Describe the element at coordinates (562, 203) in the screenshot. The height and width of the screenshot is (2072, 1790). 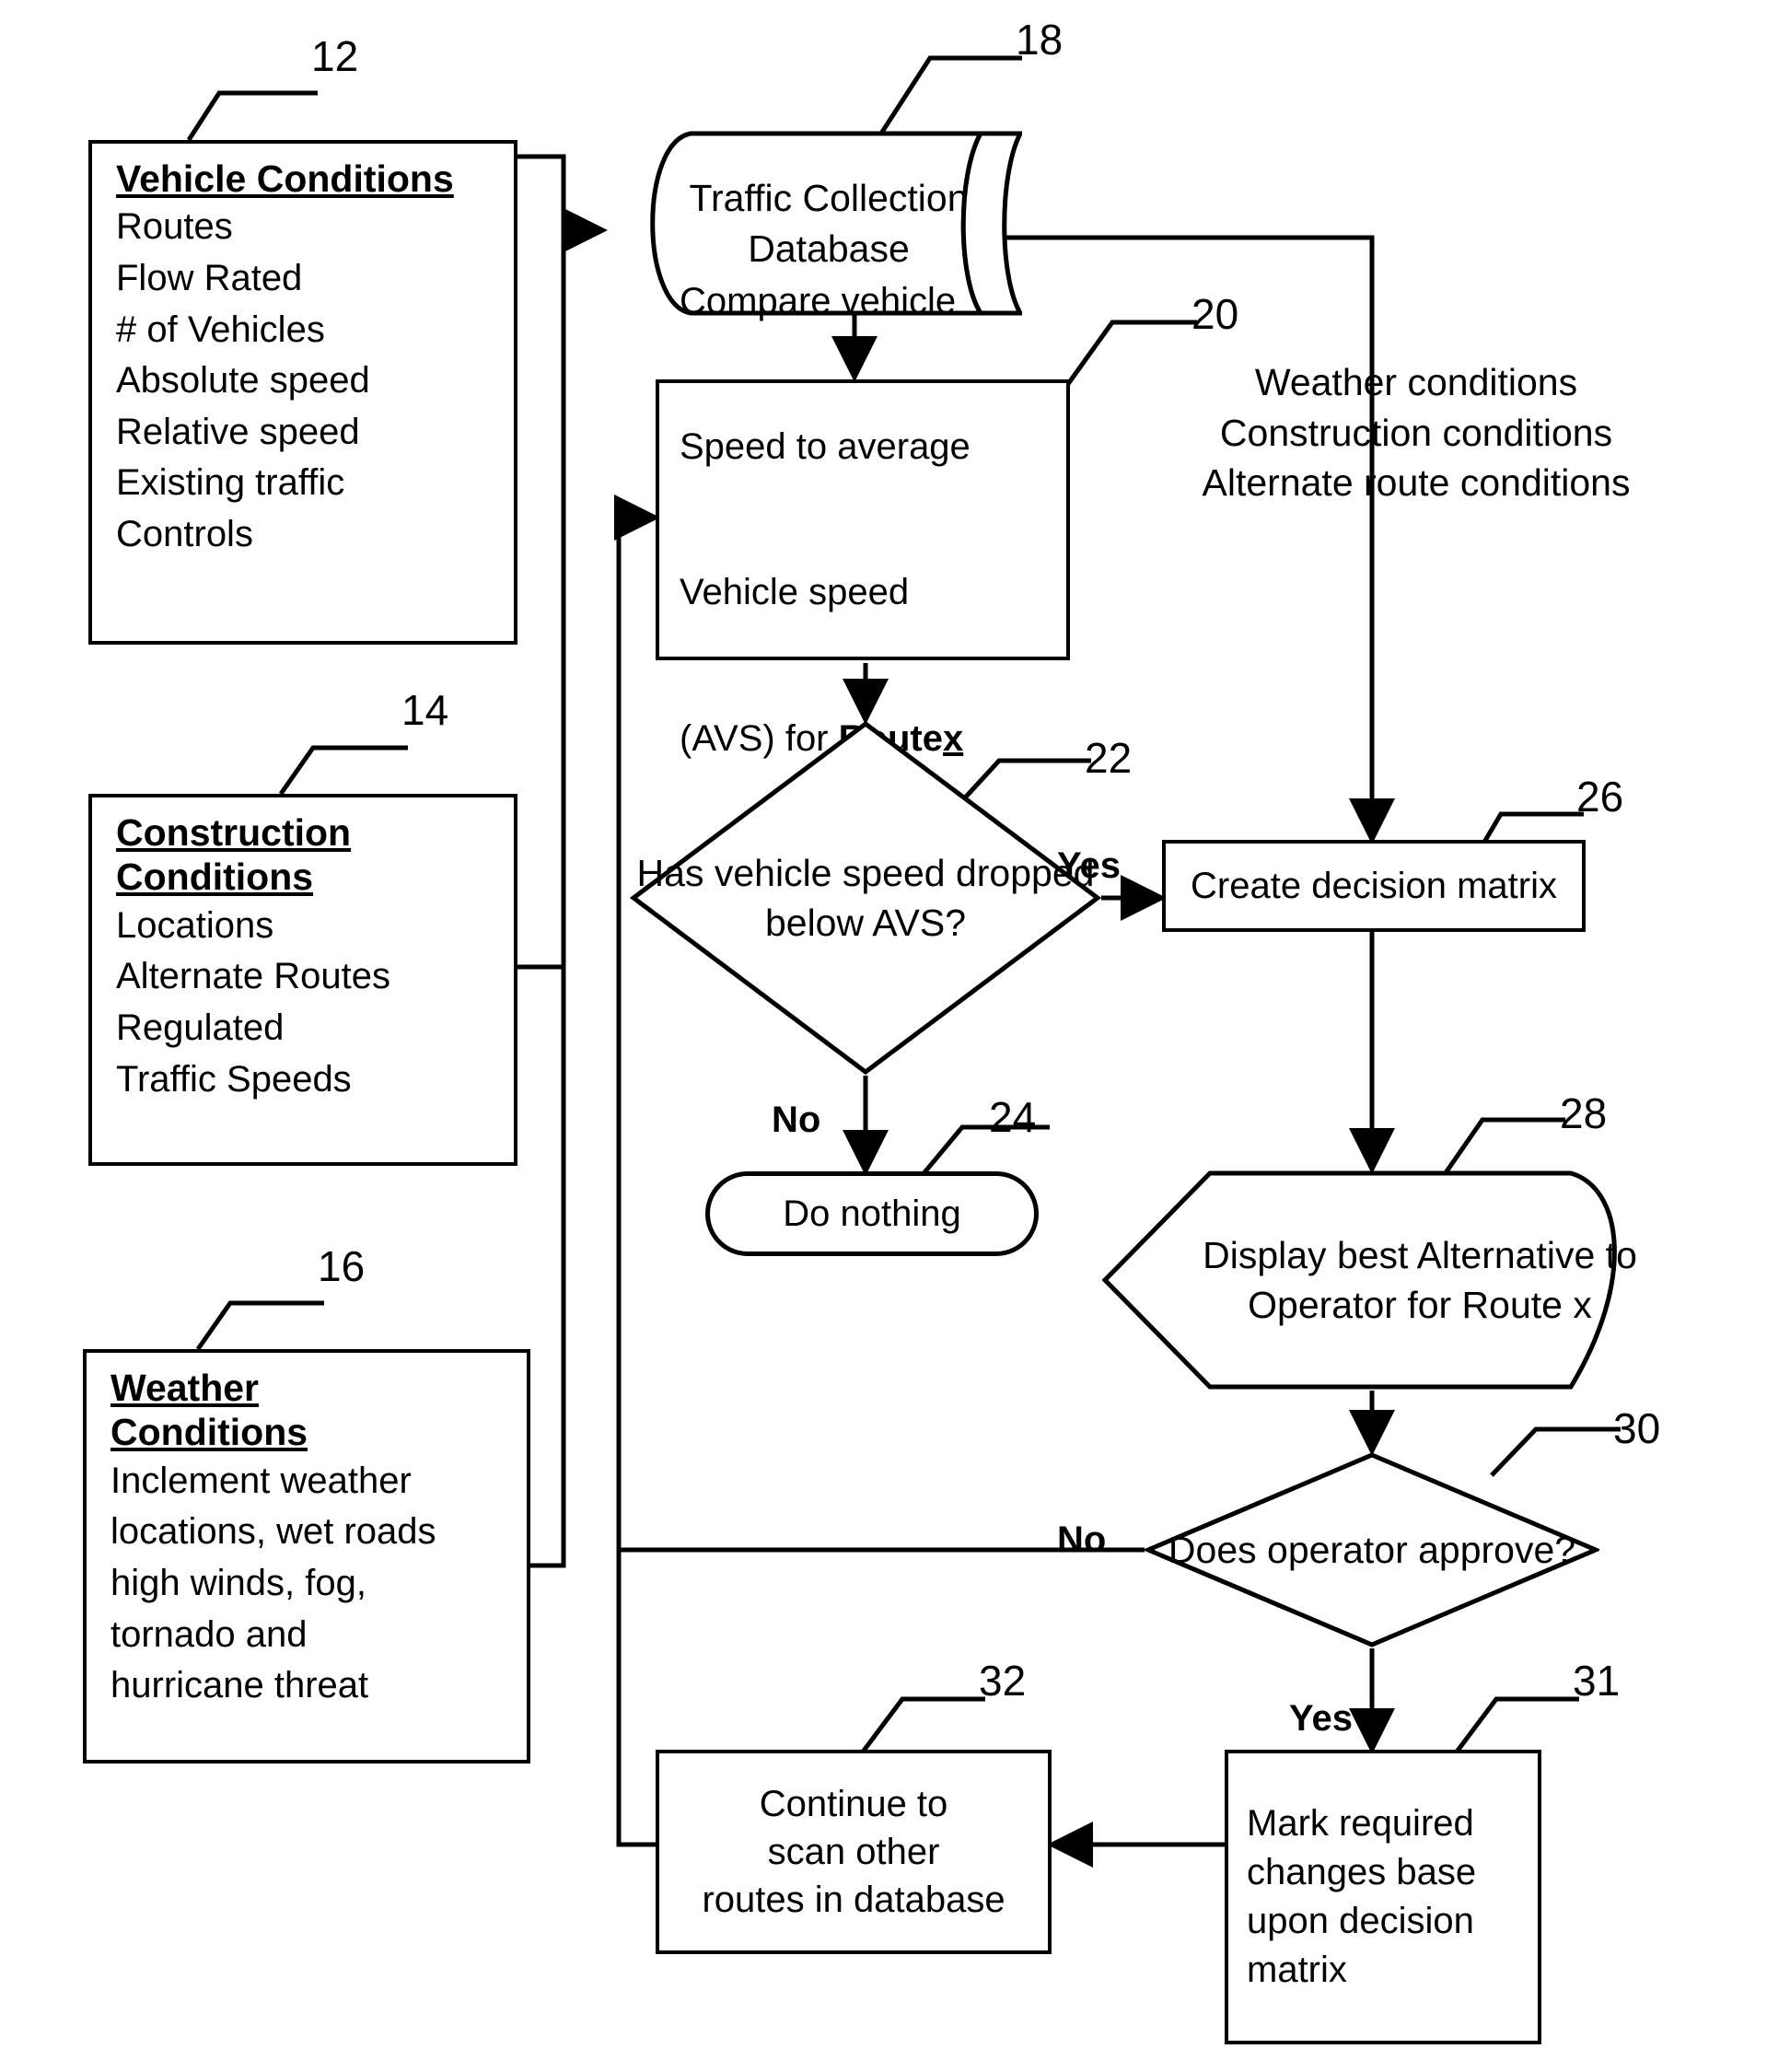
I see `edge-inputs-to-database` at that location.